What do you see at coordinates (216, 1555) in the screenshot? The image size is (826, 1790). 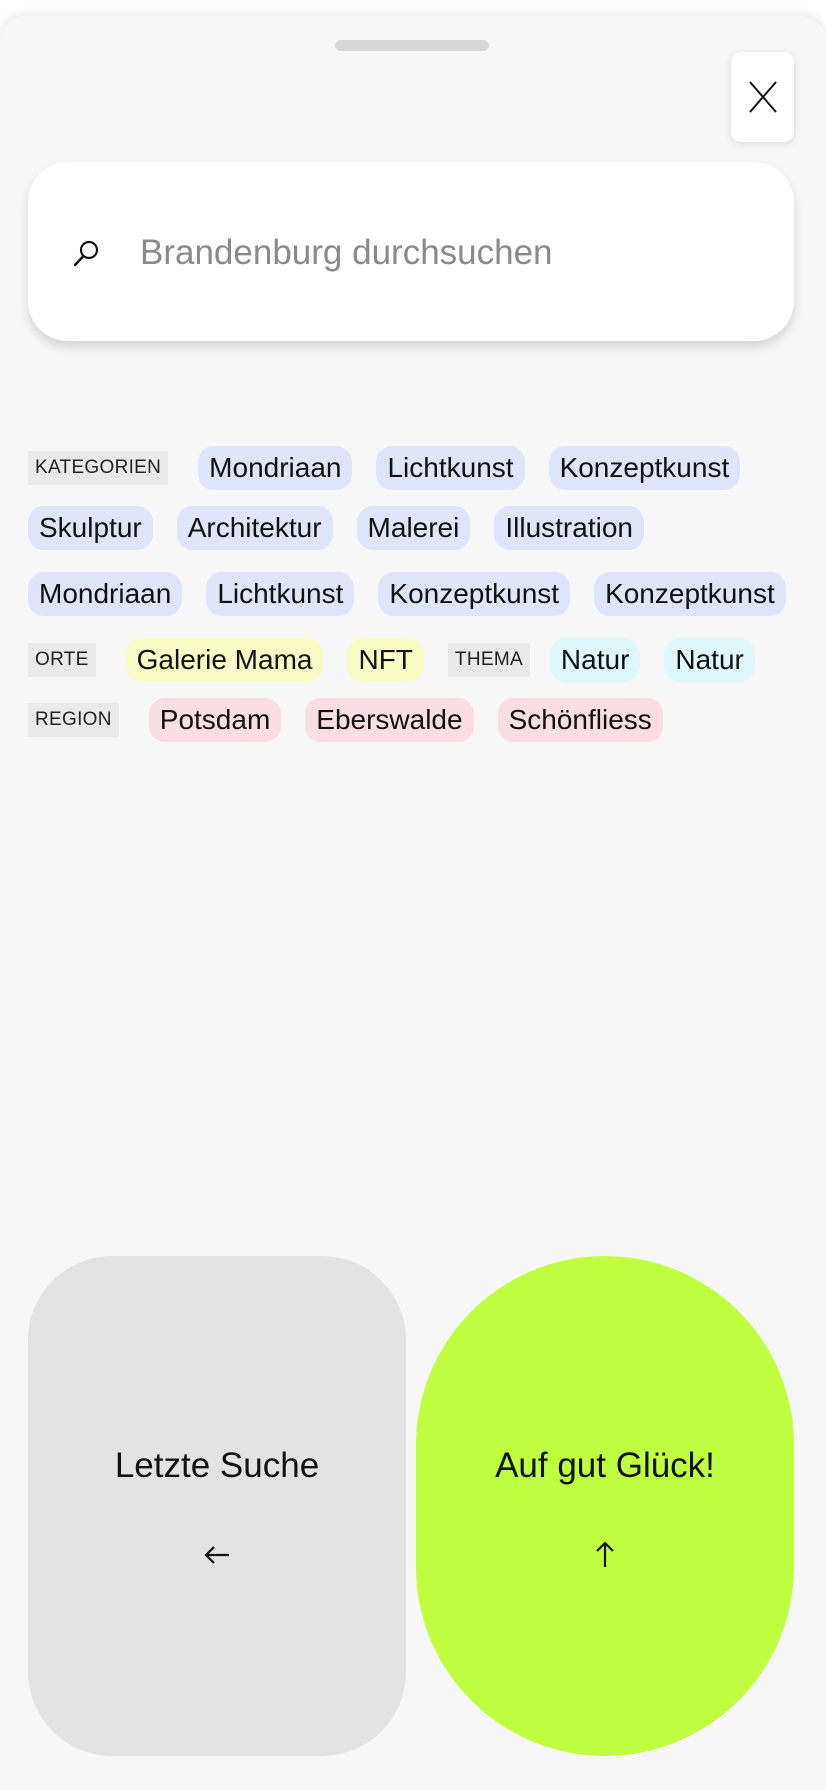 I see `arrow-left-icon` at bounding box center [216, 1555].